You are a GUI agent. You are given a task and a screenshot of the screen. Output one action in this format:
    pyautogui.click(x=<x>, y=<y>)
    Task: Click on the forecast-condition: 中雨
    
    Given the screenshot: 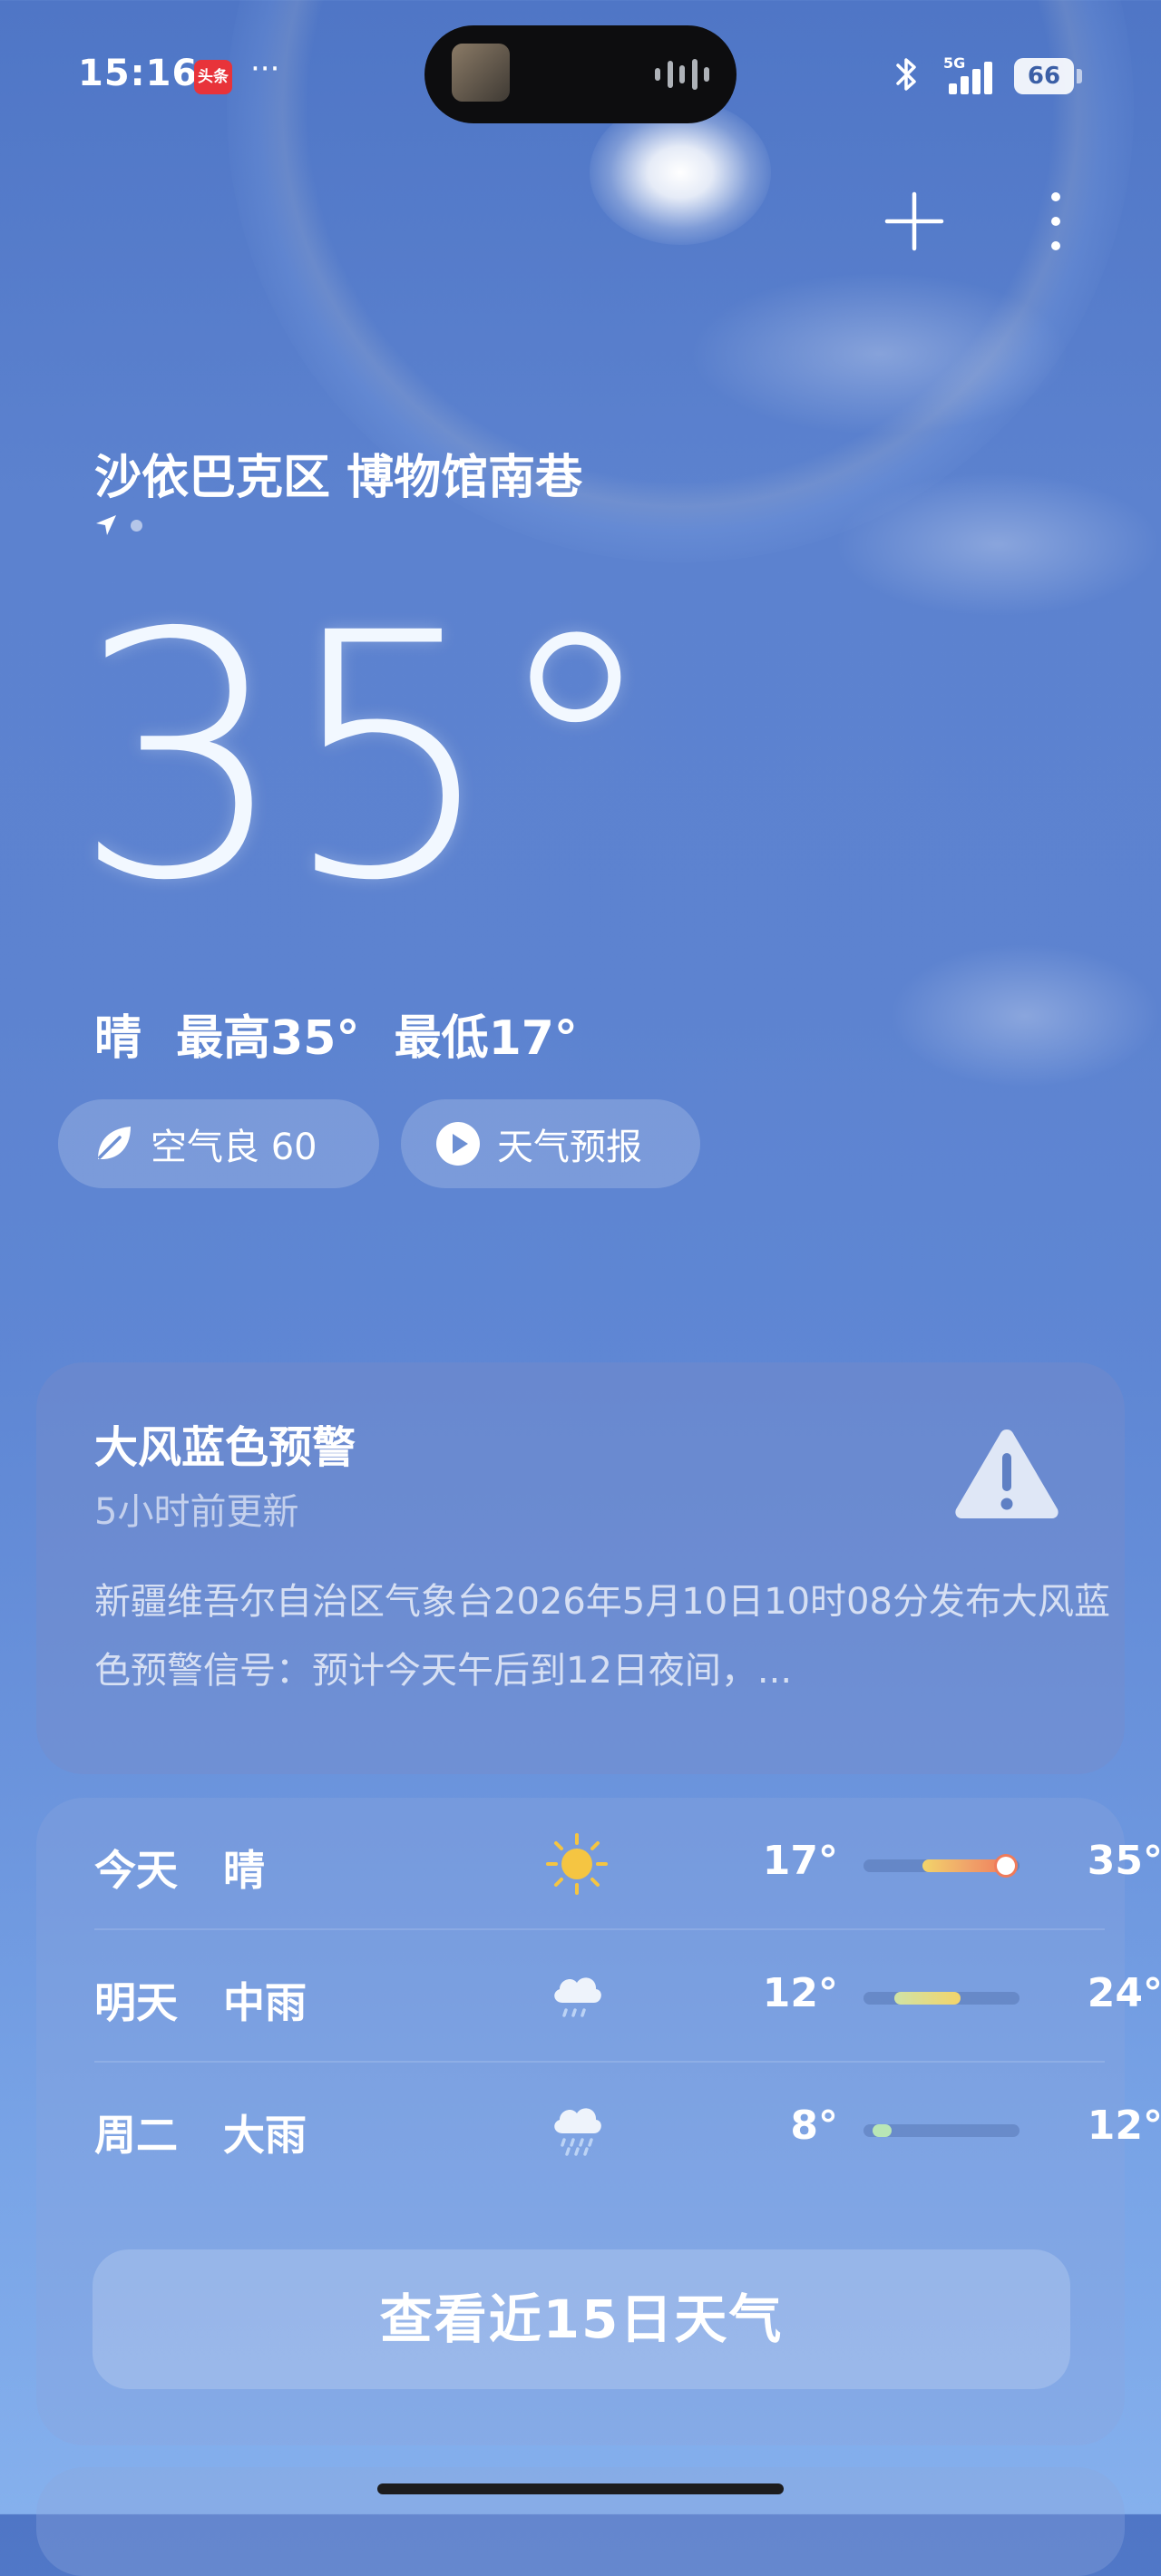 What is the action you would take?
    pyautogui.click(x=265, y=2002)
    